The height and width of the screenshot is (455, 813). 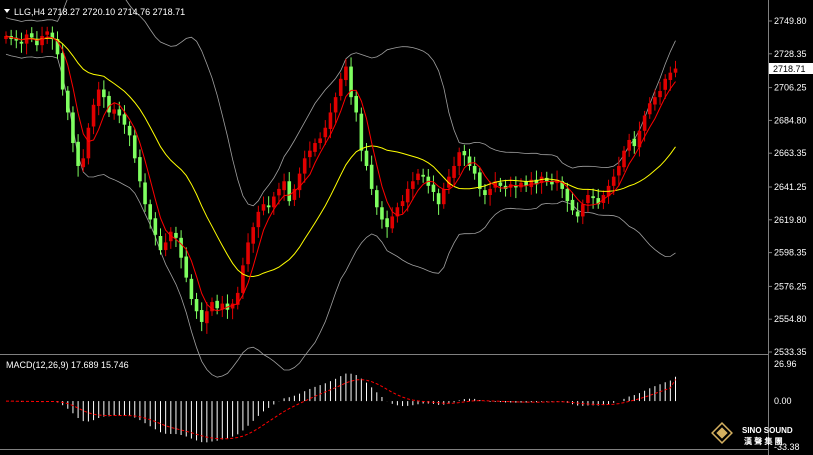 What do you see at coordinates (343, 408) in the screenshot?
I see `macd-histogram` at bounding box center [343, 408].